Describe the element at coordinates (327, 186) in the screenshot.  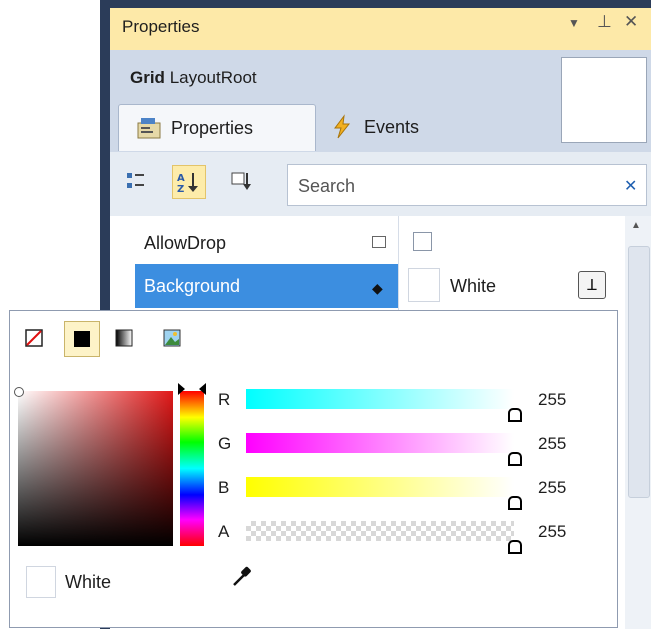
I see `search-placeholder: Search` at that location.